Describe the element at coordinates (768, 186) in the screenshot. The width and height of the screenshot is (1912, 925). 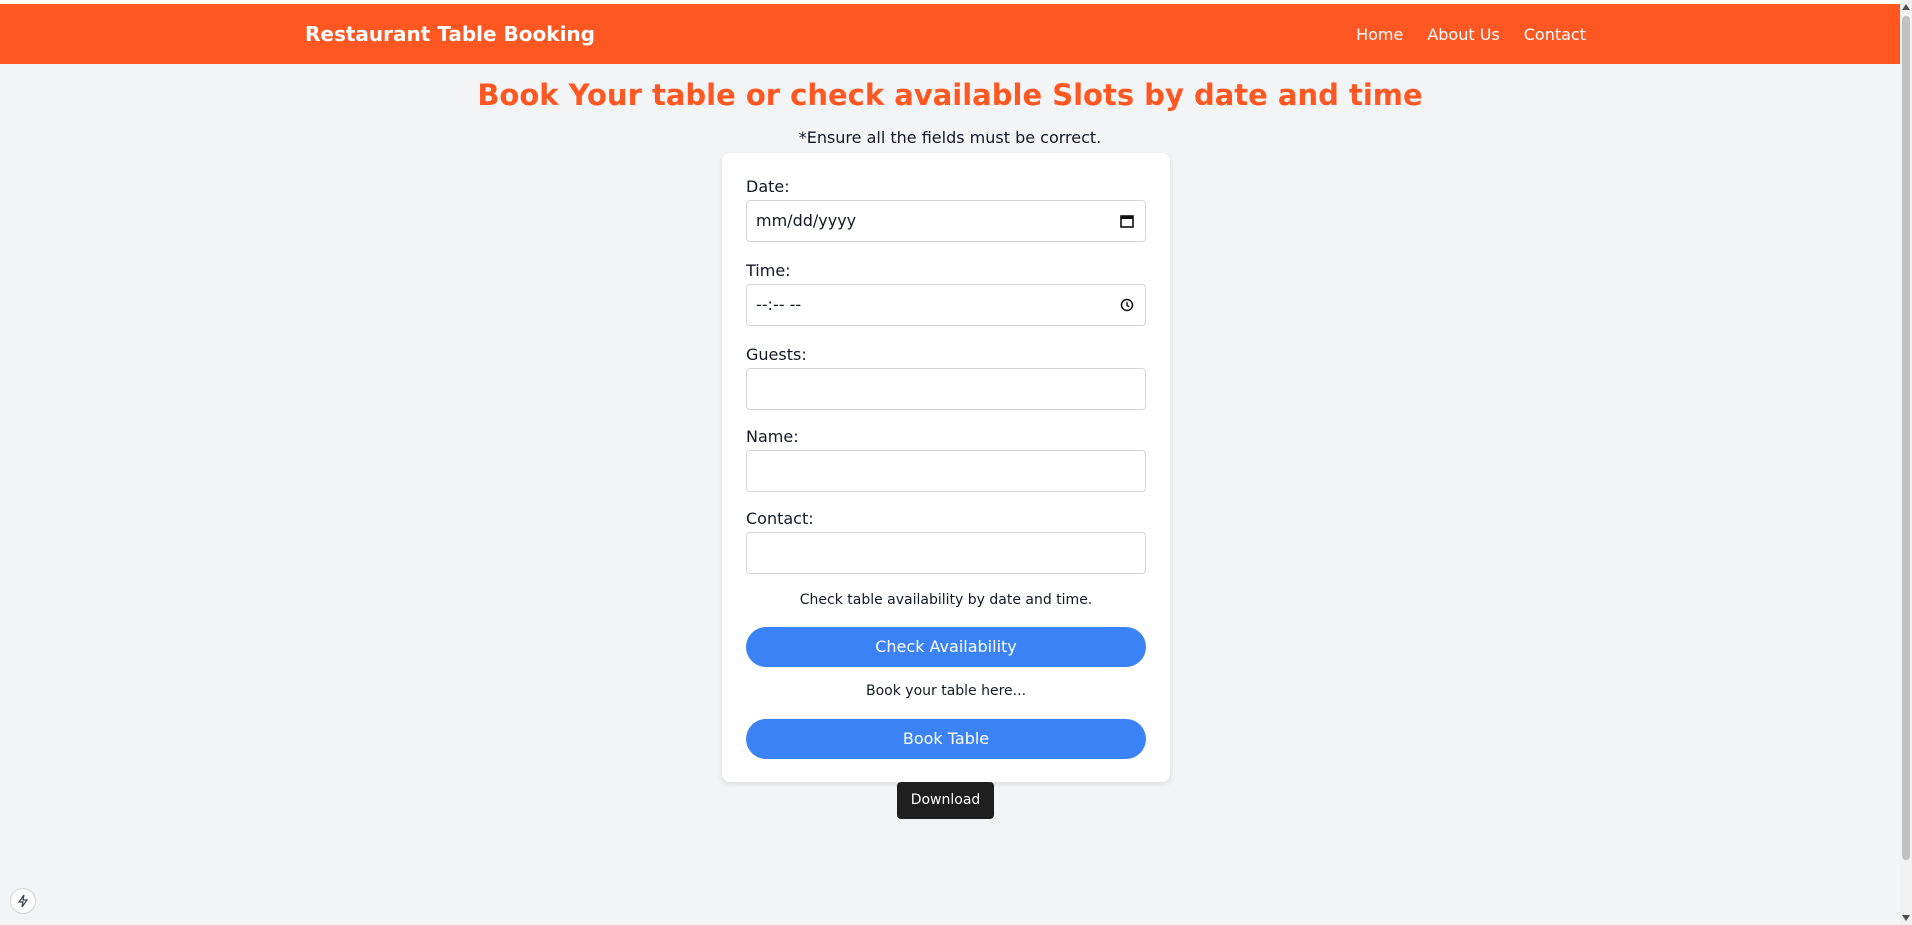
I see `date-label: Date:` at that location.